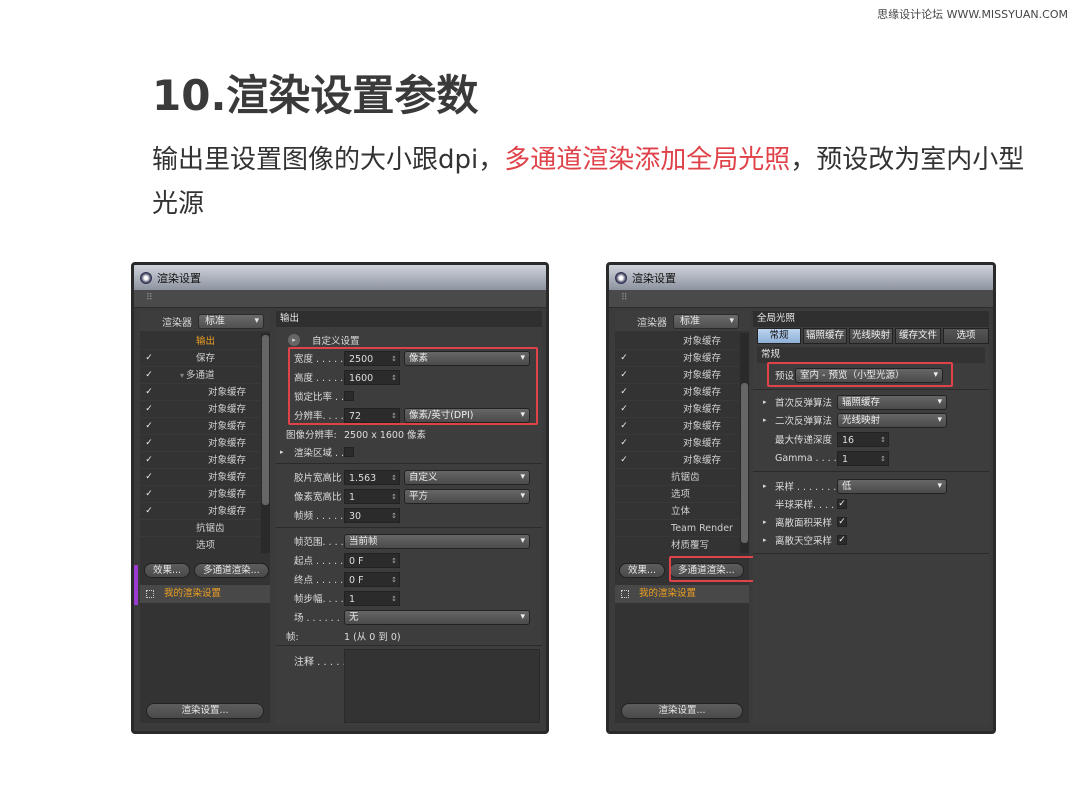 The height and width of the screenshot is (809, 1080). Describe the element at coordinates (442, 686) in the screenshot. I see `notes-textarea` at that location.